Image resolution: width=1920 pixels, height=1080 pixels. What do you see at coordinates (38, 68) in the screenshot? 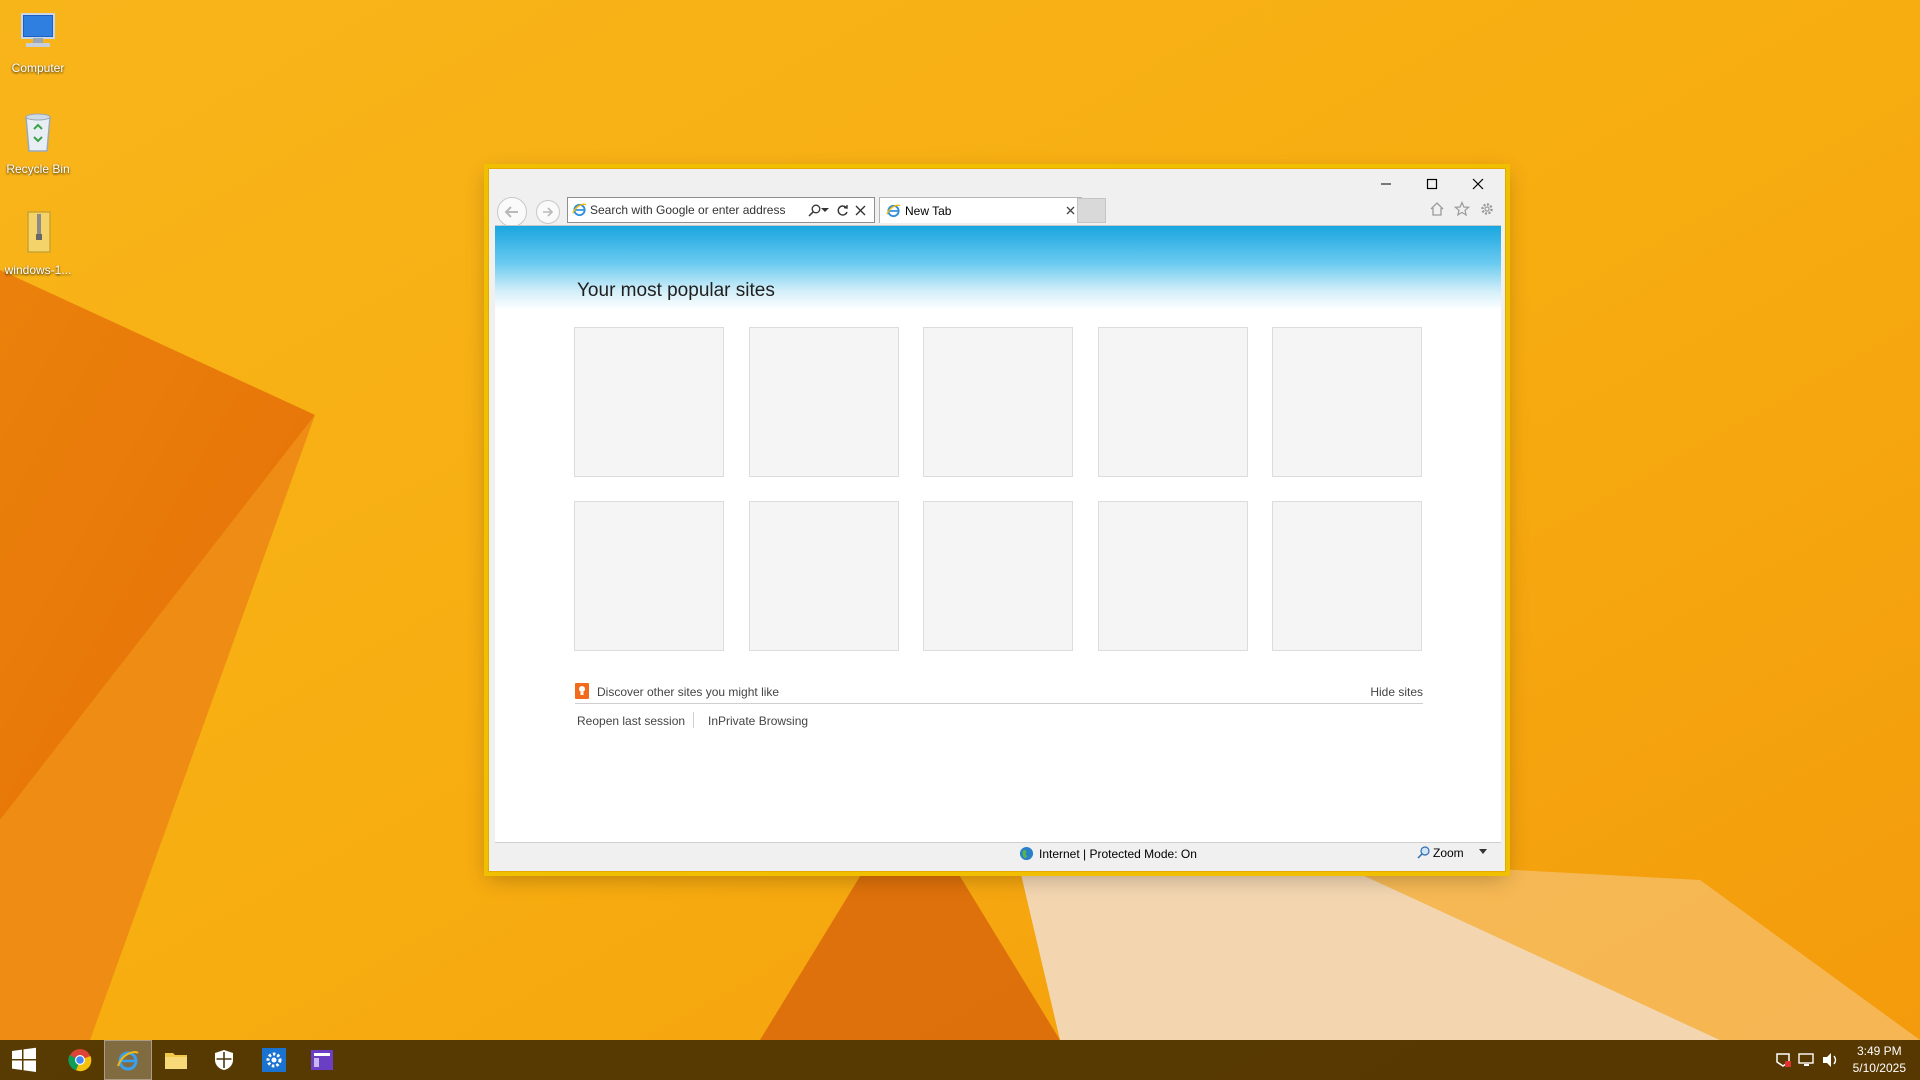
I see `desktop-icon-label: Computer` at bounding box center [38, 68].